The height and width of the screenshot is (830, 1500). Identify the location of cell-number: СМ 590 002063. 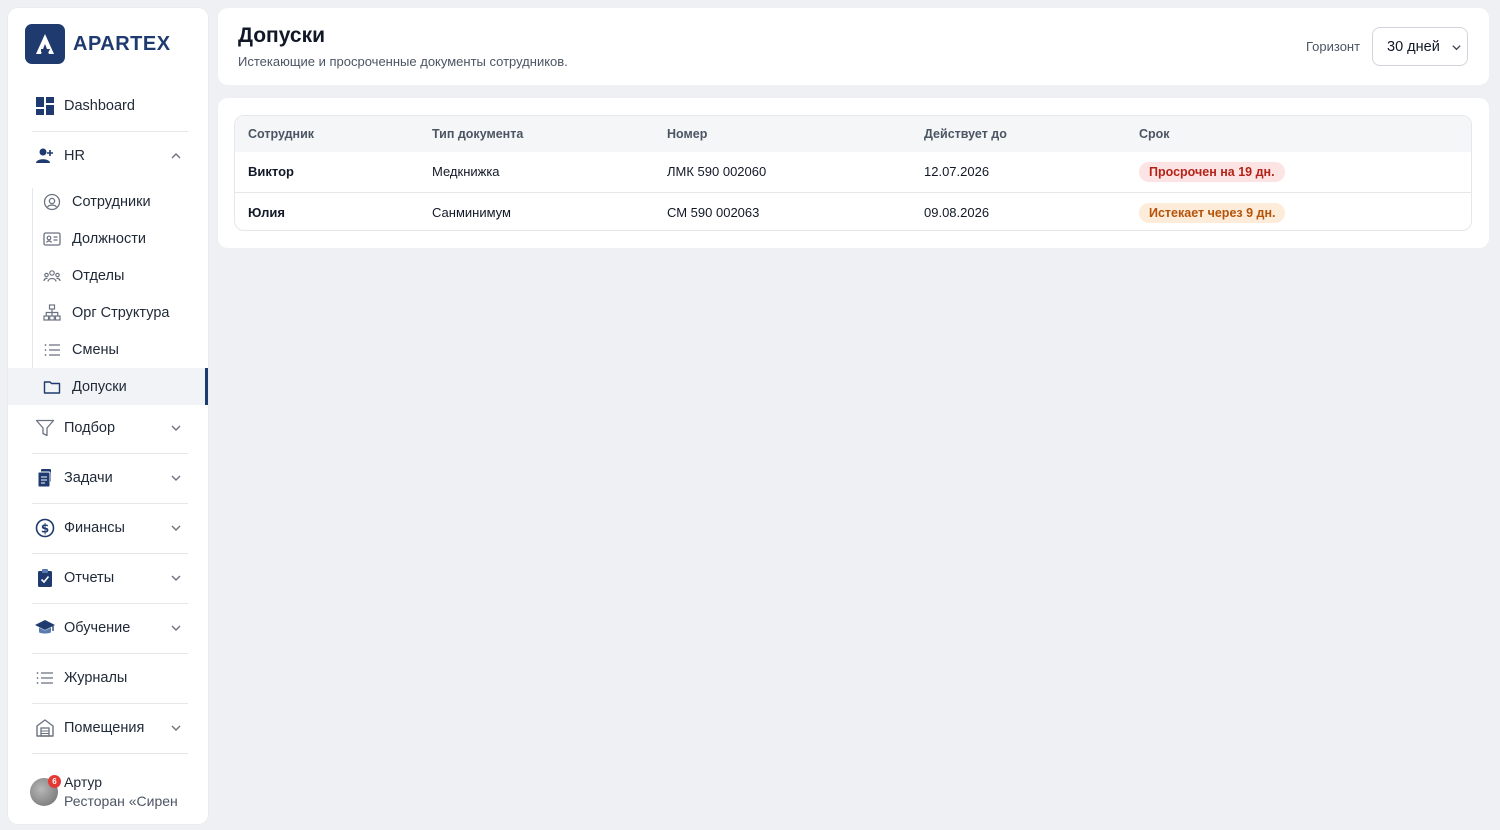
(713, 212).